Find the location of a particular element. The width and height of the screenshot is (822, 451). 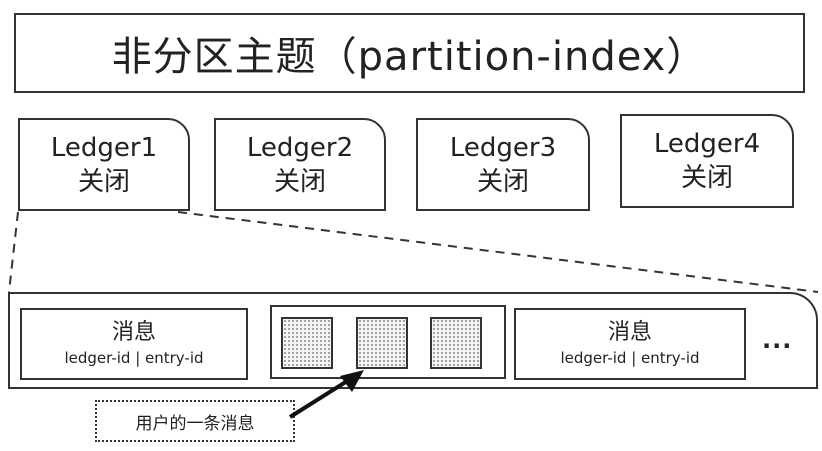

zoom-dashed-line-left is located at coordinates (13, 252).